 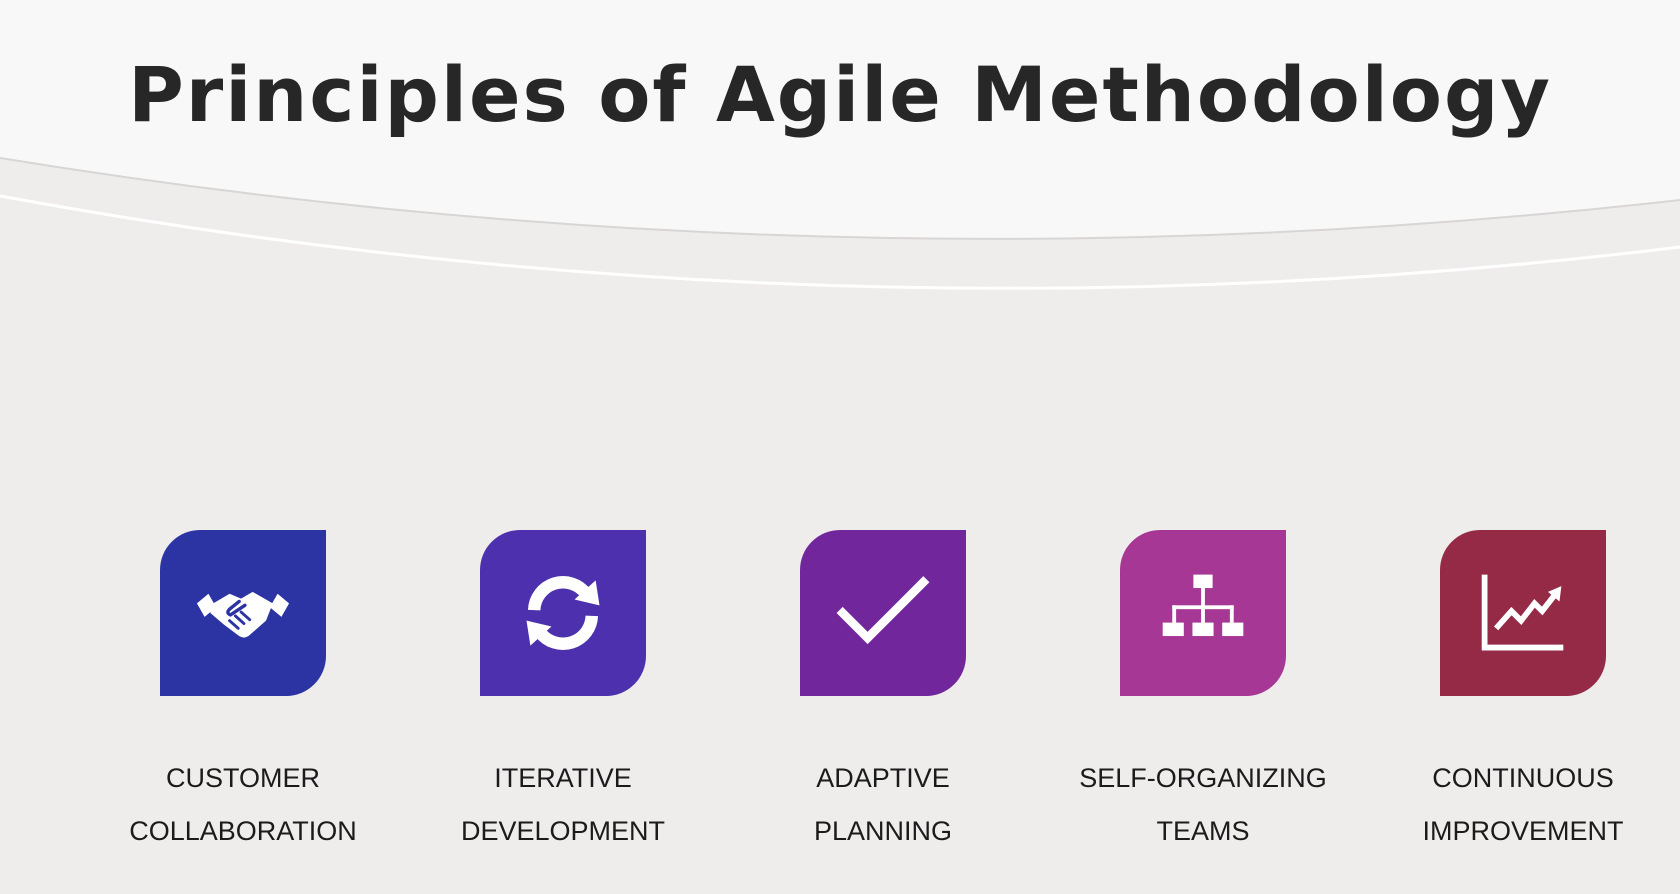 What do you see at coordinates (883, 805) in the screenshot?
I see `principle-label: ADAPTIVE PLANNING` at bounding box center [883, 805].